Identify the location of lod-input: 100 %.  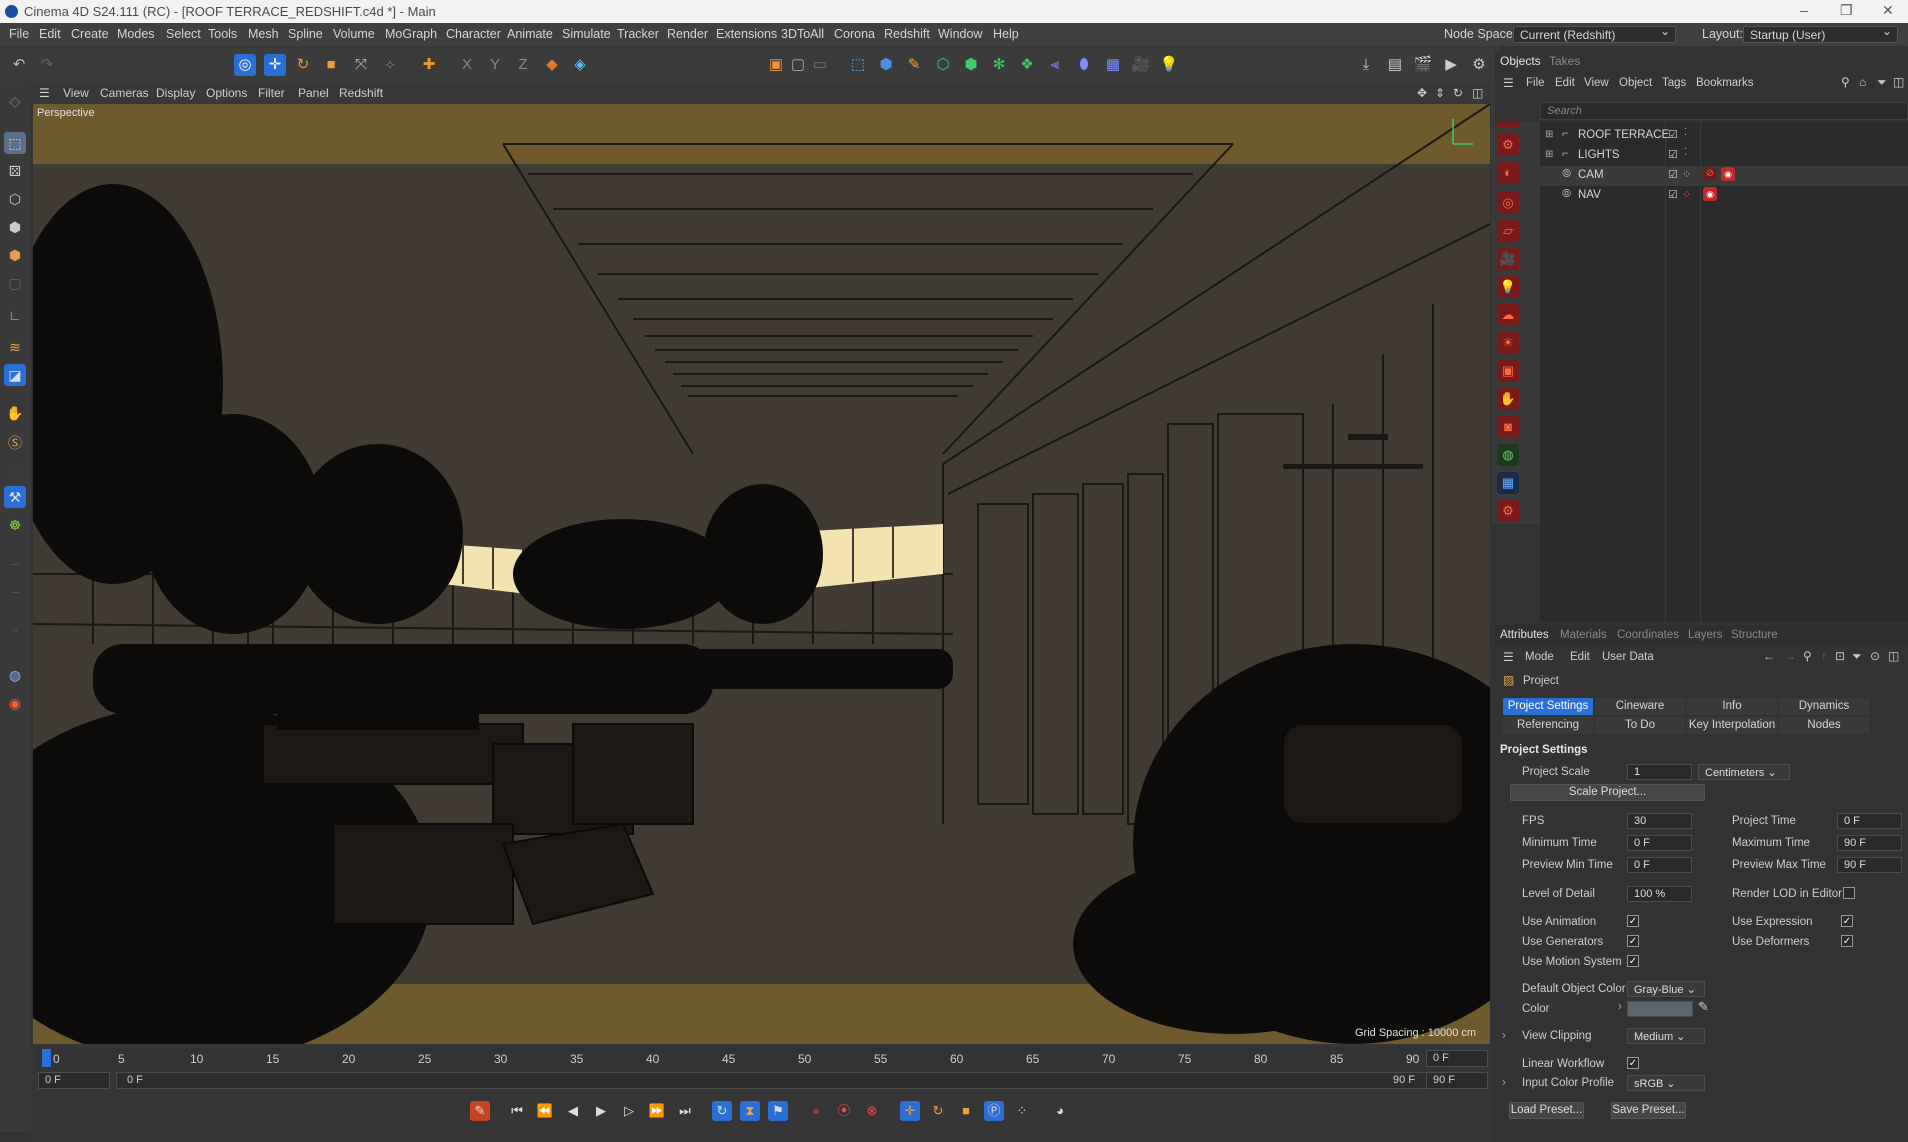
(1659, 894).